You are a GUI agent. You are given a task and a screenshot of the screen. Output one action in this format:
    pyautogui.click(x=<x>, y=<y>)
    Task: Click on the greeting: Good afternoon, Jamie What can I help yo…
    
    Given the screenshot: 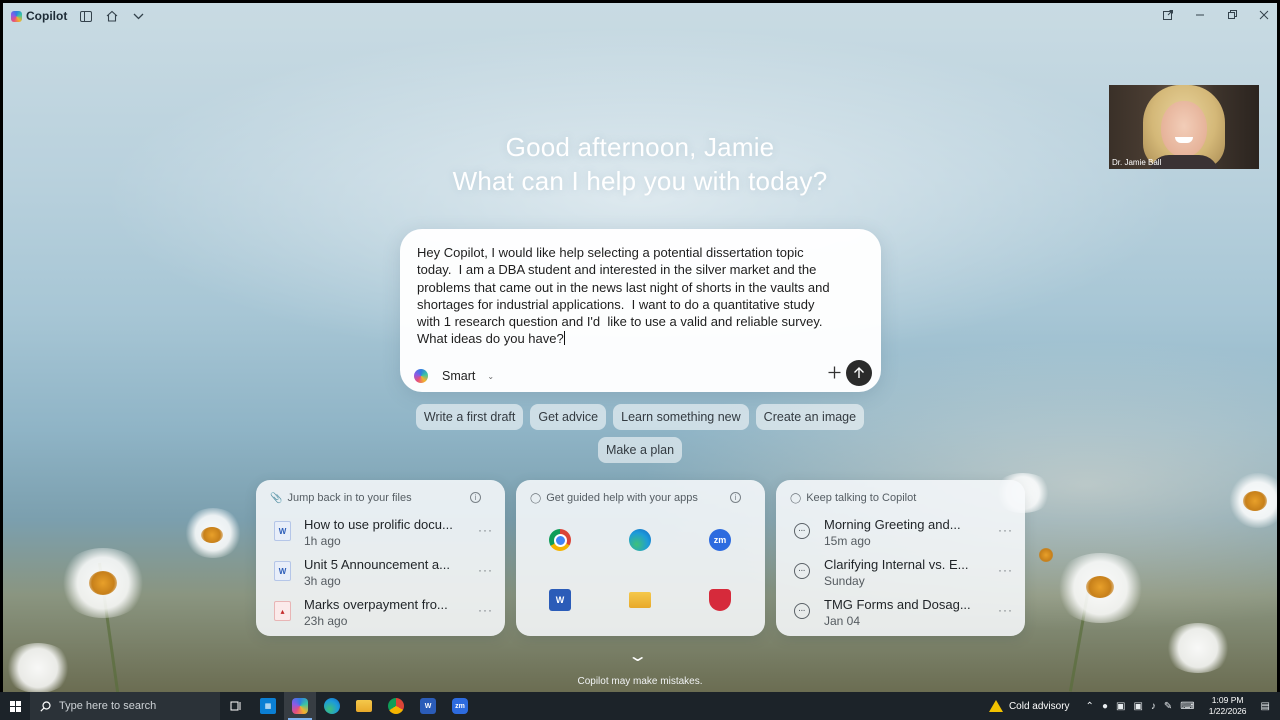 What is the action you would take?
    pyautogui.click(x=640, y=164)
    